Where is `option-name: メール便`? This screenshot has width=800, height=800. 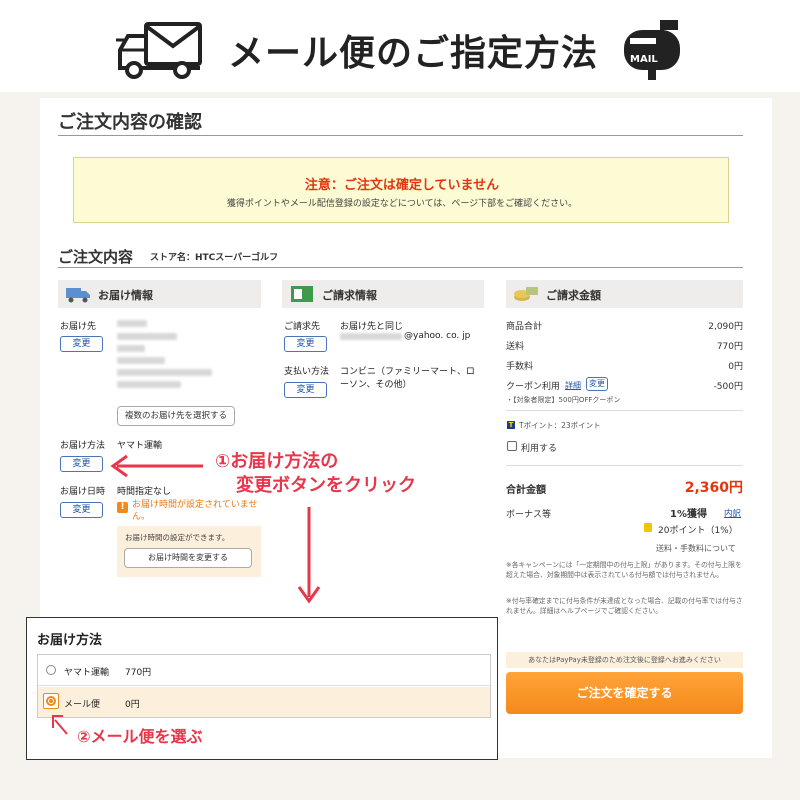 option-name: メール便 is located at coordinates (82, 705).